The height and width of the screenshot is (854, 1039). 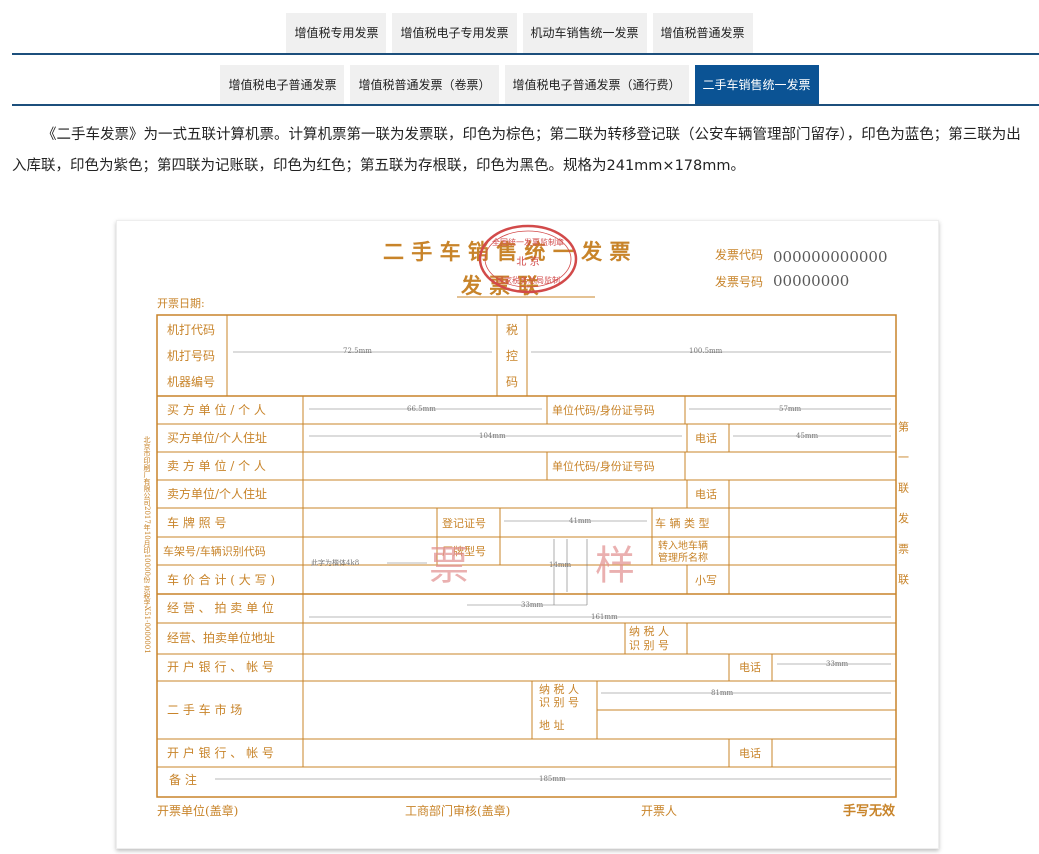 I want to click on stamp-bottom-text: 国家税务总局监制, so click(x=528, y=280).